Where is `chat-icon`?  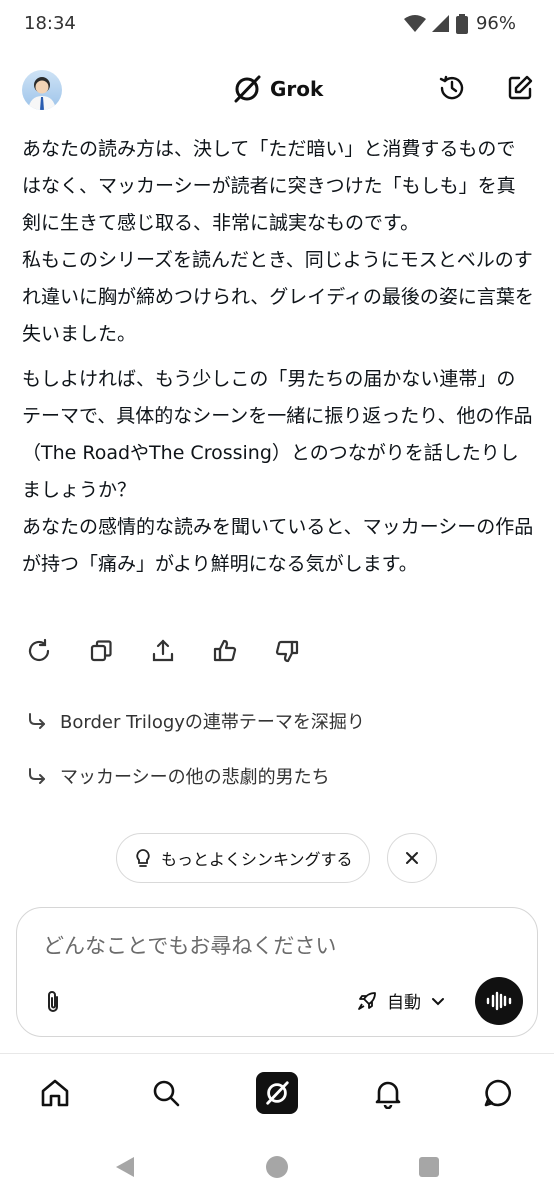 chat-icon is located at coordinates (497, 1093).